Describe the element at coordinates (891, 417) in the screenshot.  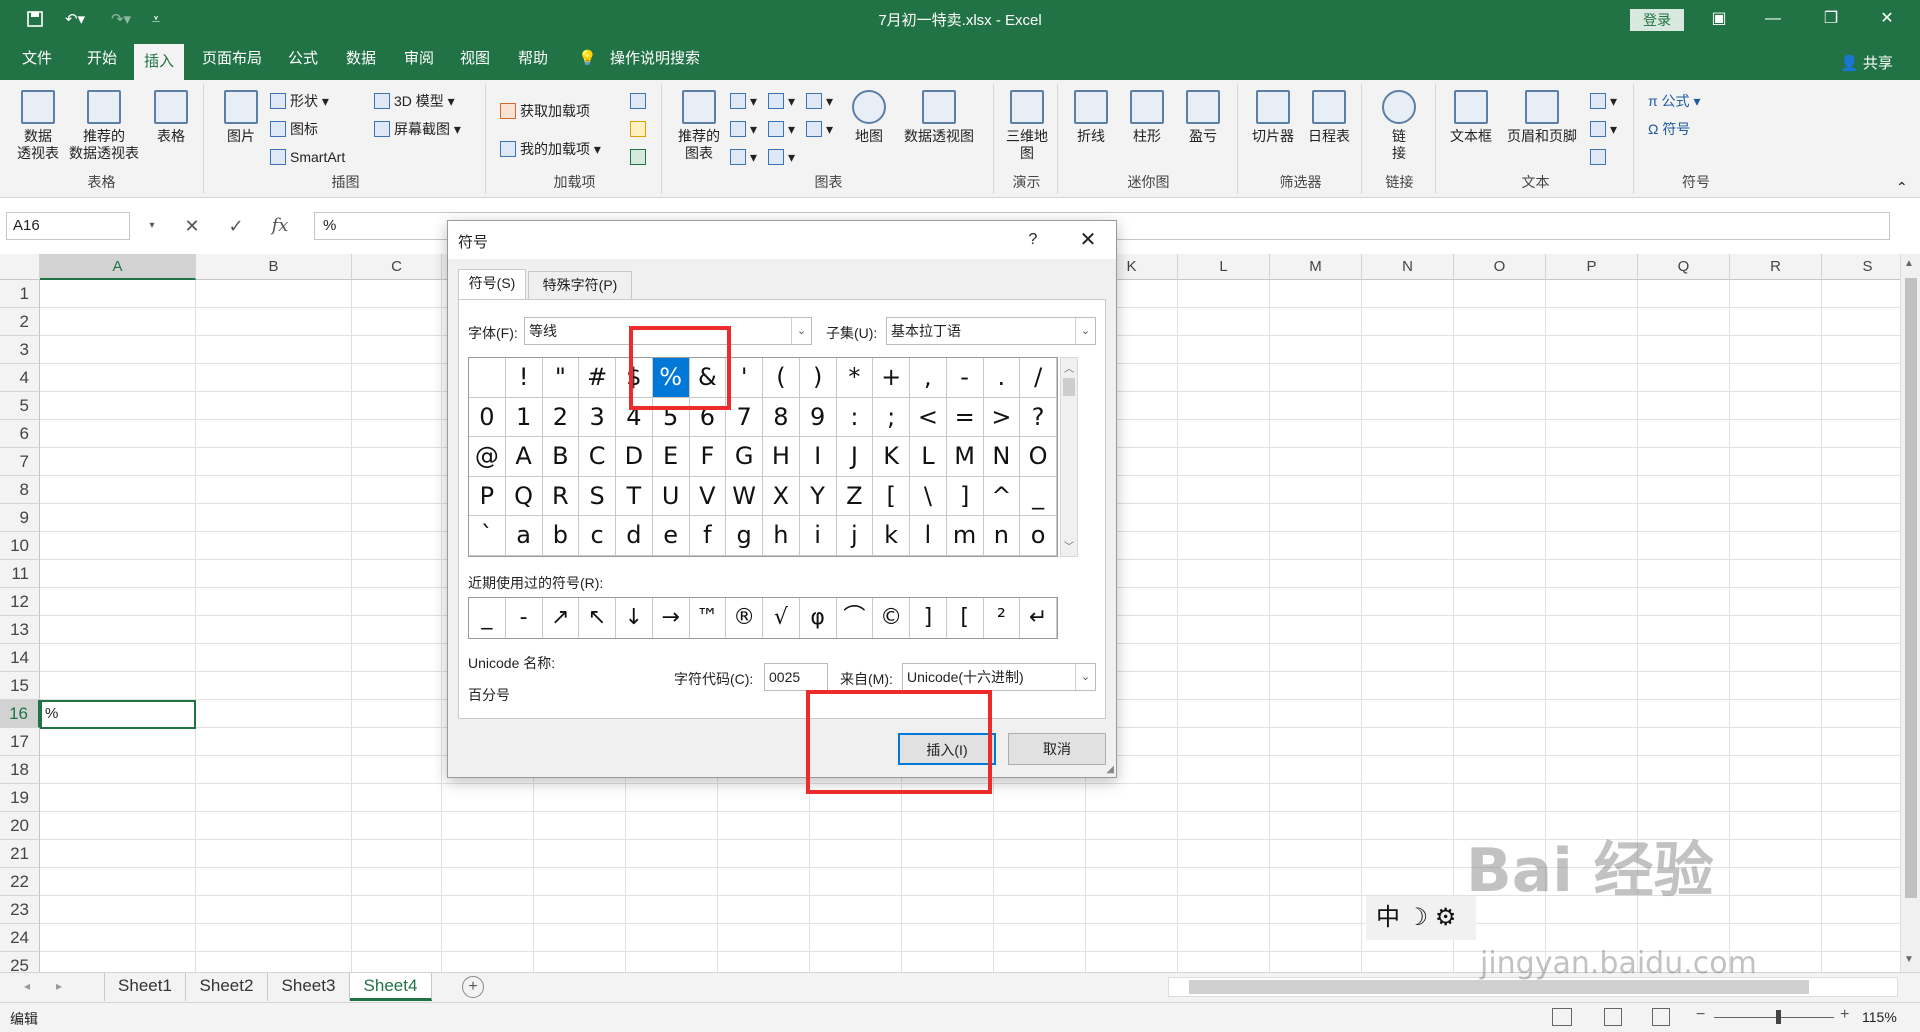
I see `symbol-cell: ;` at that location.